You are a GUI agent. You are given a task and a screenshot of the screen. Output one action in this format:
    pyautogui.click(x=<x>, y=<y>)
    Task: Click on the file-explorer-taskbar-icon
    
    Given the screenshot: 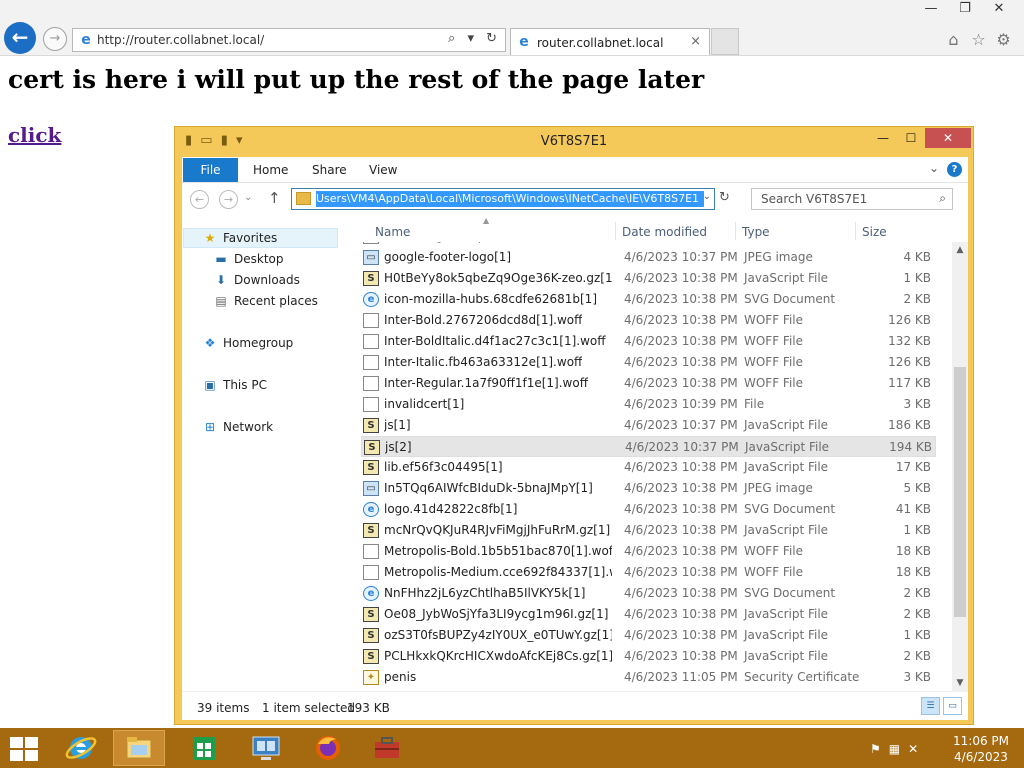 What is the action you would take?
    pyautogui.click(x=139, y=748)
    